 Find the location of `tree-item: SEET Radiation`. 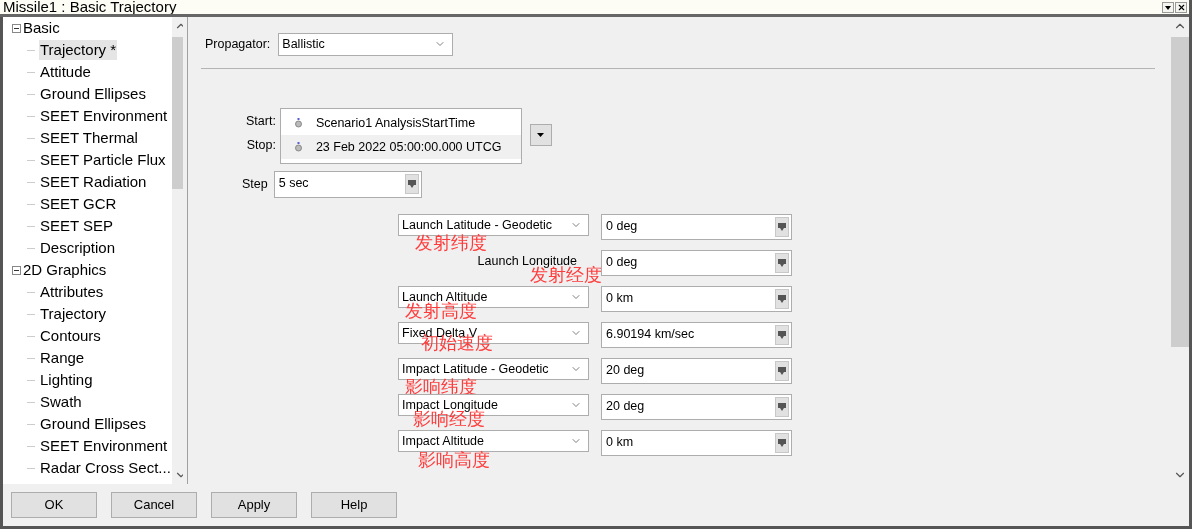

tree-item: SEET Radiation is located at coordinates (93, 182).